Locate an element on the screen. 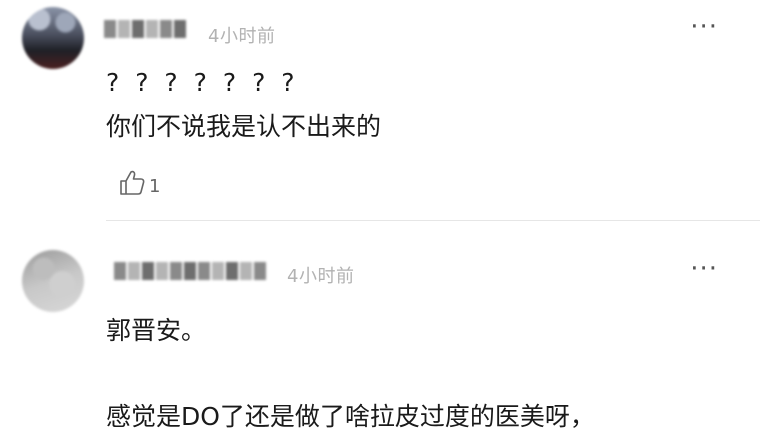 This screenshot has height=440, width=782. comment-text-line: 郭晋安。 is located at coordinates (156, 330).